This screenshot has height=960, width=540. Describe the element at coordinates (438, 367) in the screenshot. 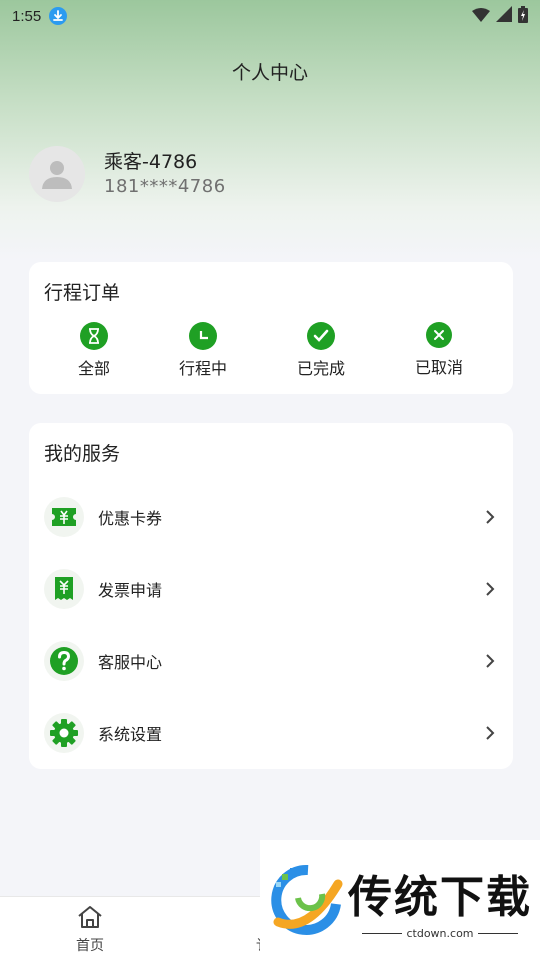

I see `order-tab-label: 已取消` at that location.